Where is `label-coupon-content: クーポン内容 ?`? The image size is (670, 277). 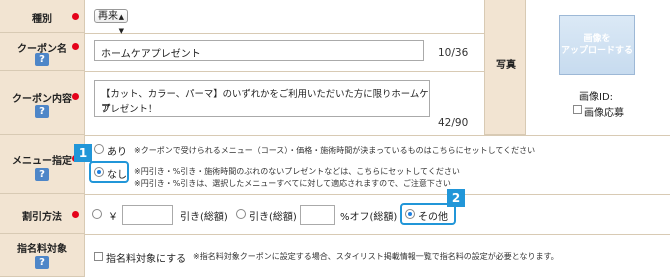 label-coupon-content: クーポン内容 ? is located at coordinates (42, 103).